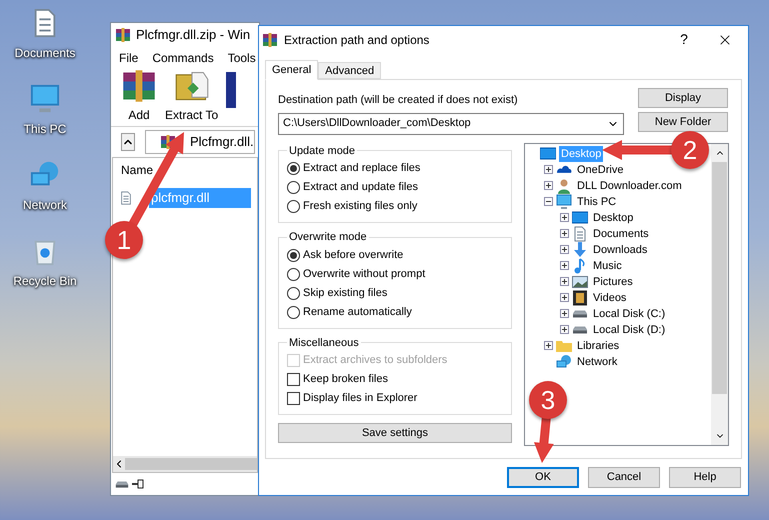 This screenshot has height=520, width=769. What do you see at coordinates (357, 312) in the screenshot?
I see `option-label: Rename automatically` at bounding box center [357, 312].